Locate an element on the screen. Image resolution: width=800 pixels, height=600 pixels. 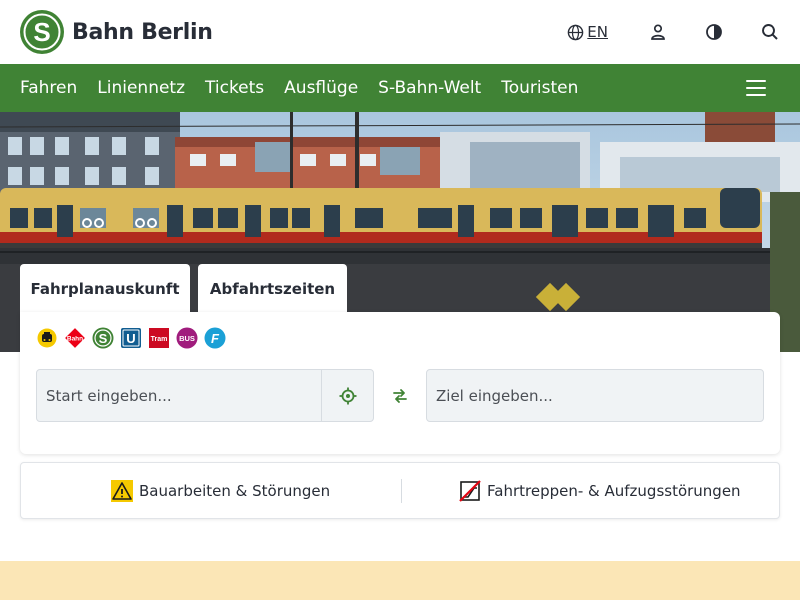
header-tools: EN is located at coordinates (673, 32).